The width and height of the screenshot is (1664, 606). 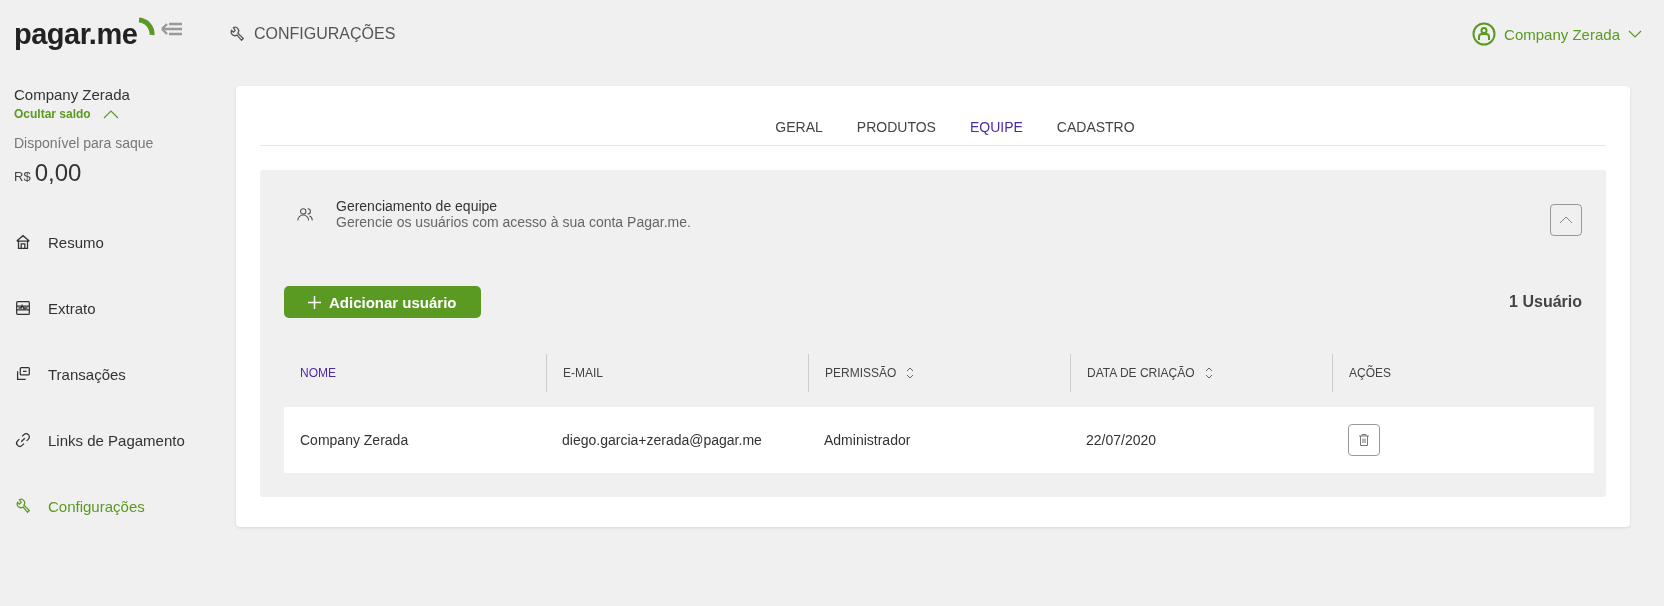 What do you see at coordinates (1635, 34) in the screenshot?
I see `chevron-down-icon` at bounding box center [1635, 34].